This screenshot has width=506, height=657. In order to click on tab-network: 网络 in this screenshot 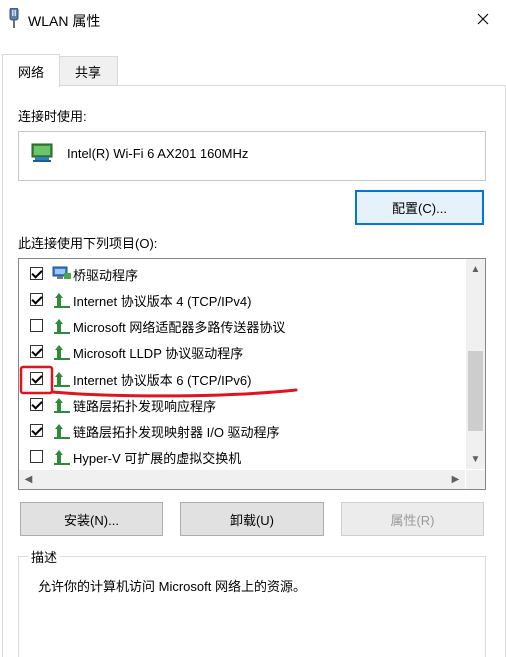, I will do `click(31, 70)`.